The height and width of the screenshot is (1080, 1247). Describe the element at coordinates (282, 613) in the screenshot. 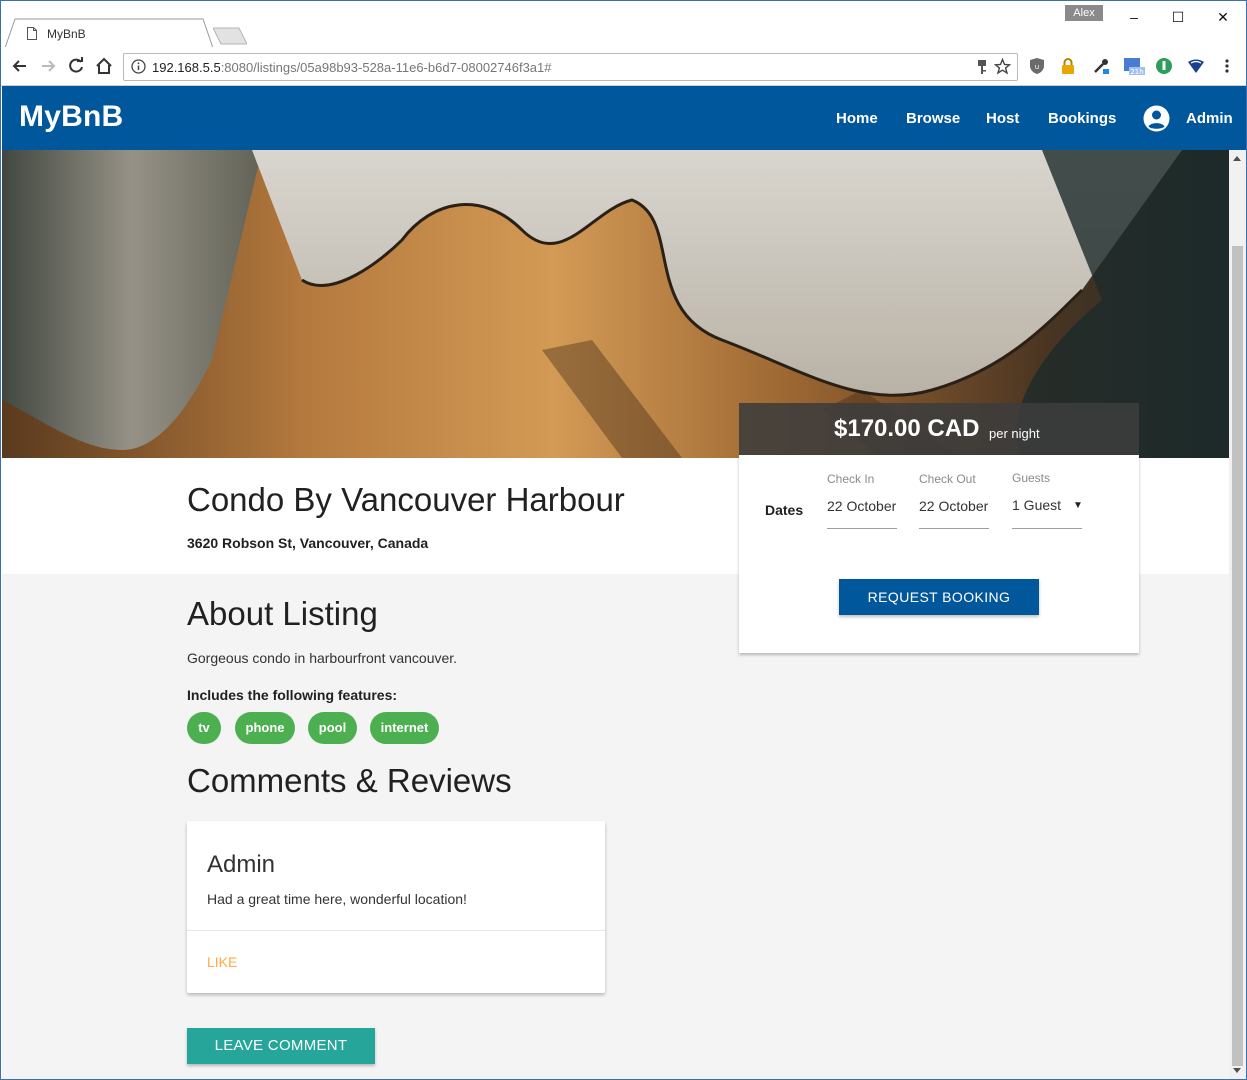

I see `about-heading: About Listing` at that location.